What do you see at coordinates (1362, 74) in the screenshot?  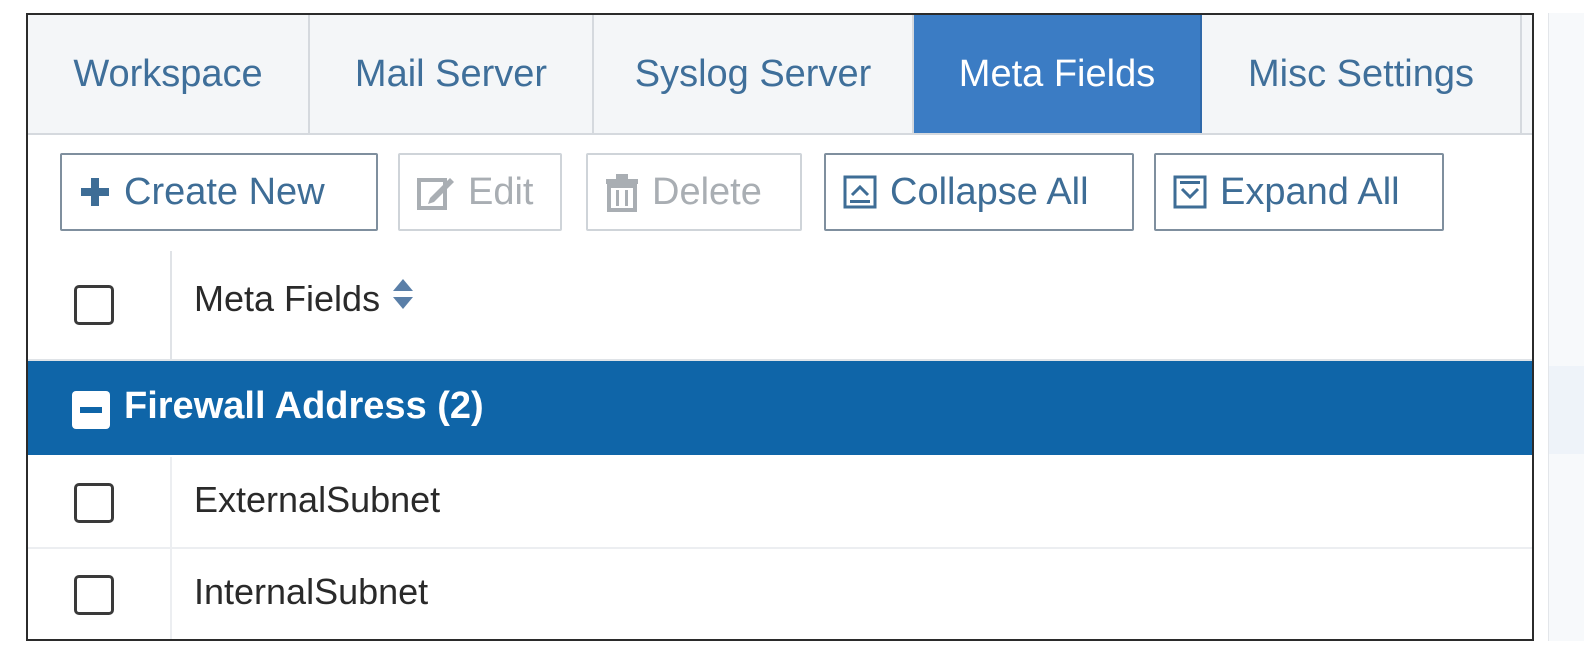 I see `tab-misc-settings: Misc Settings` at bounding box center [1362, 74].